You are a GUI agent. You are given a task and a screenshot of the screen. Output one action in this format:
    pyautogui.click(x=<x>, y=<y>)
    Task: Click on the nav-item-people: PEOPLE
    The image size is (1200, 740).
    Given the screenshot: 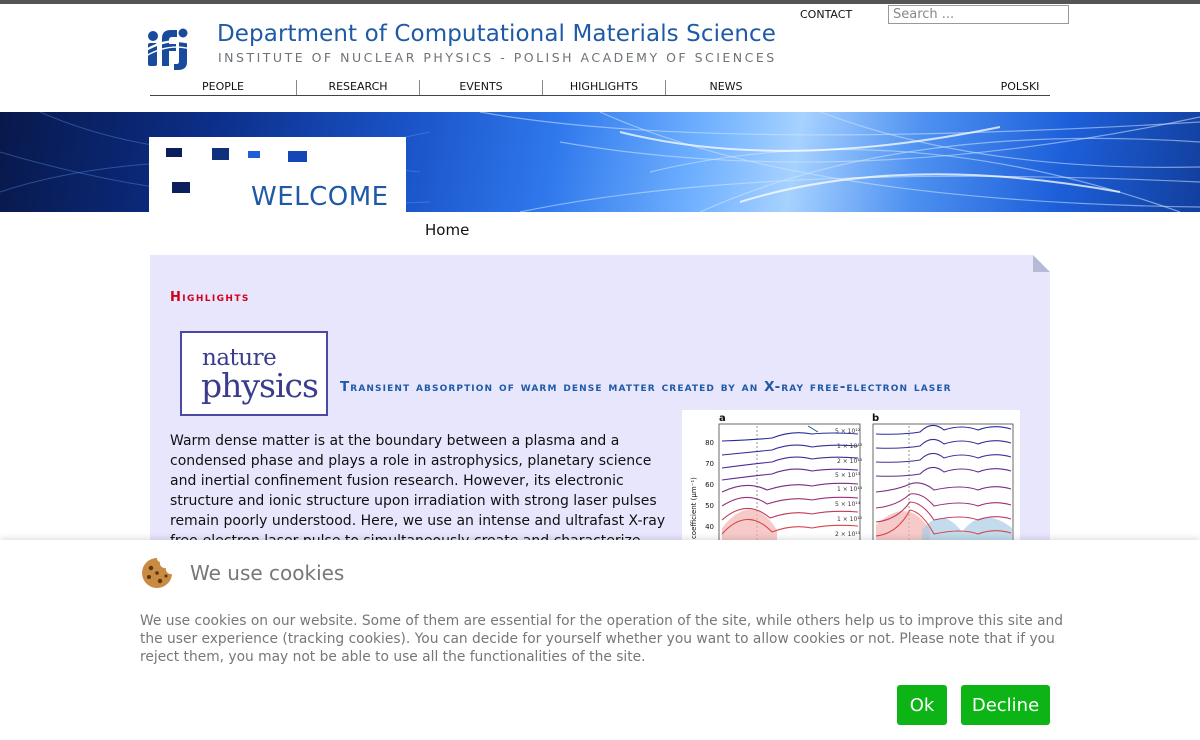 What is the action you would take?
    pyautogui.click(x=223, y=85)
    